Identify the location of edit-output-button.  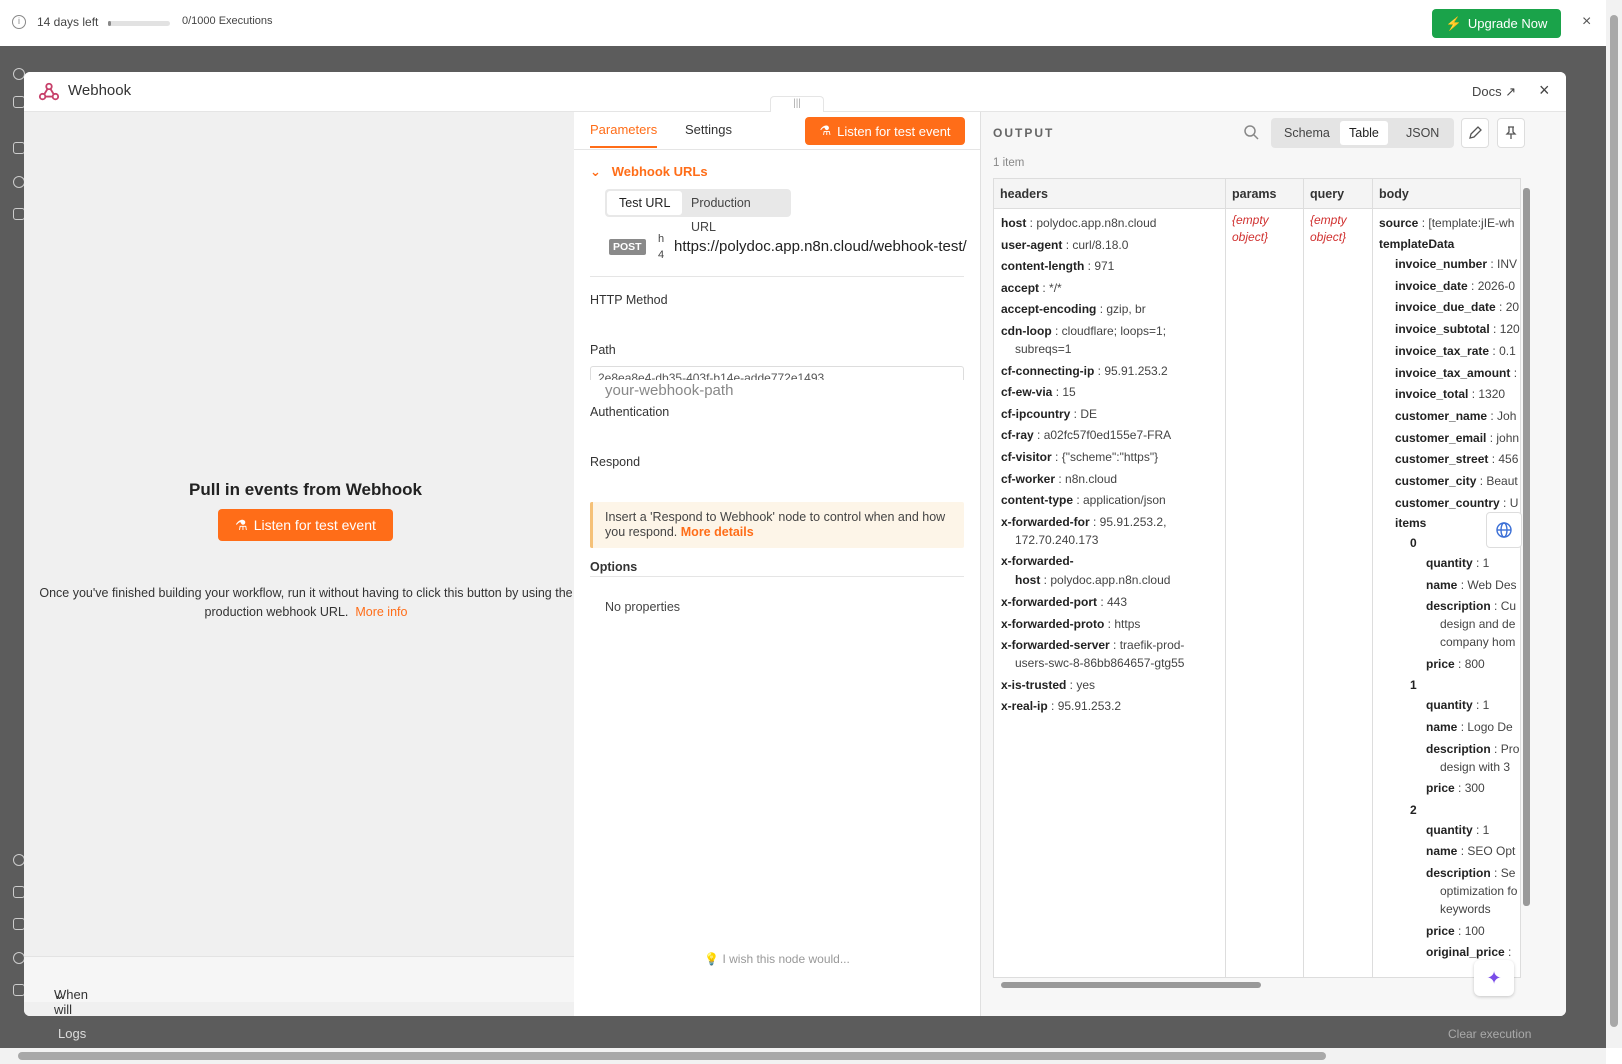
(1475, 133).